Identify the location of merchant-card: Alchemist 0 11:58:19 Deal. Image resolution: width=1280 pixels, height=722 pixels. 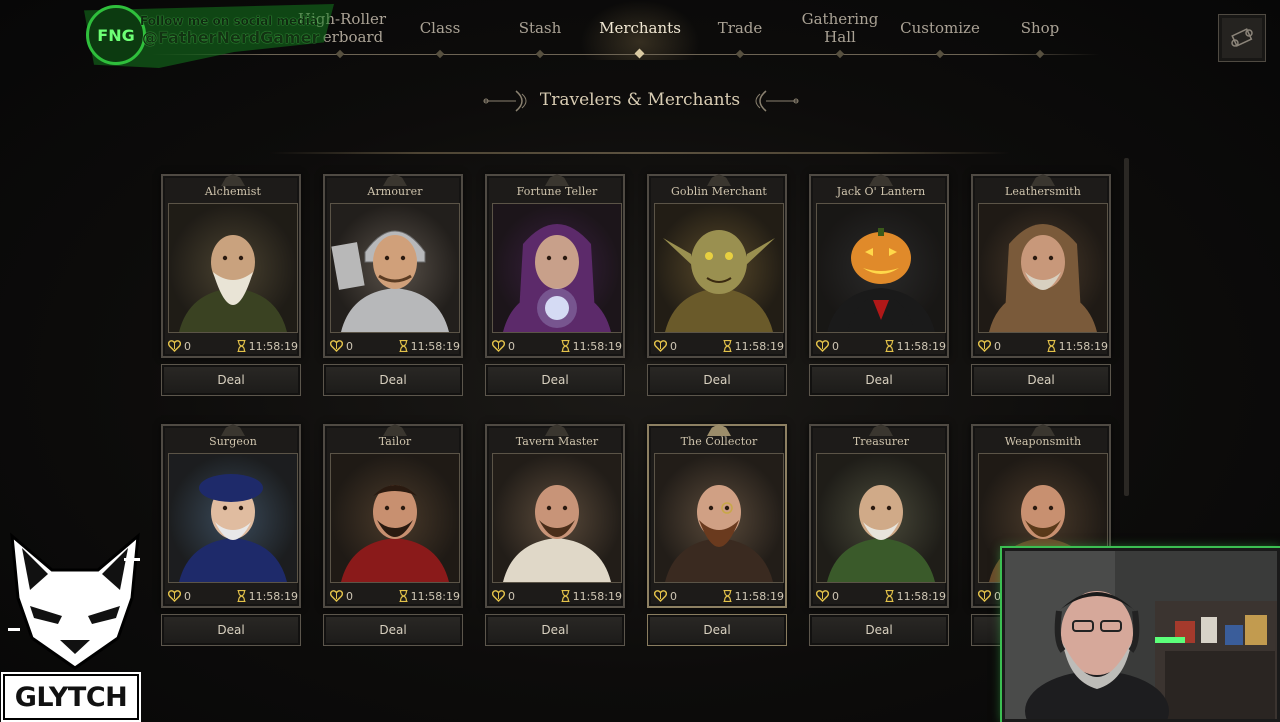
(231, 282).